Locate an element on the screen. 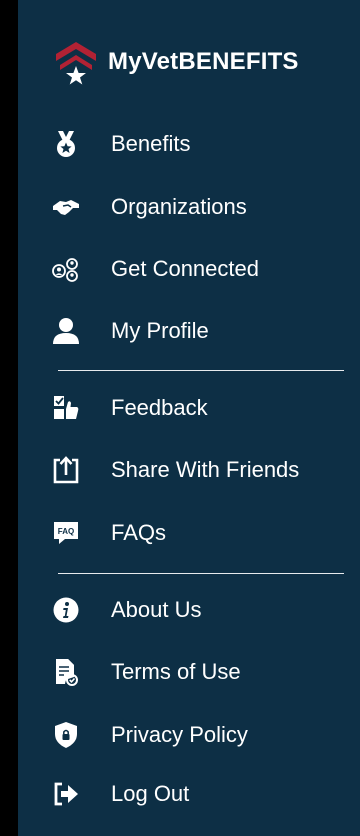 The image size is (360, 836). menu-item-privacy: Privacy Policy is located at coordinates (189, 735).